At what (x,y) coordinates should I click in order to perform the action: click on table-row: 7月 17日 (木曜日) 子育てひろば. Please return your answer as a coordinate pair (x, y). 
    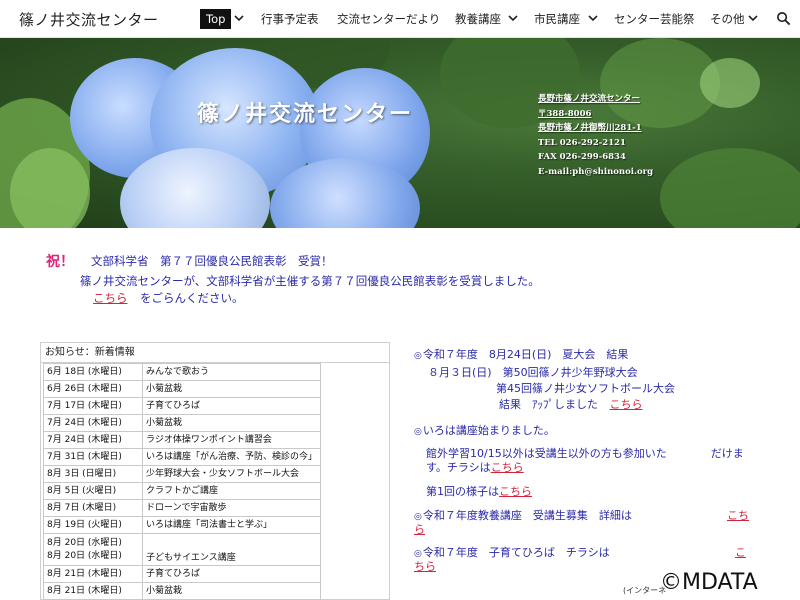
    Looking at the image, I should click on (182, 406).